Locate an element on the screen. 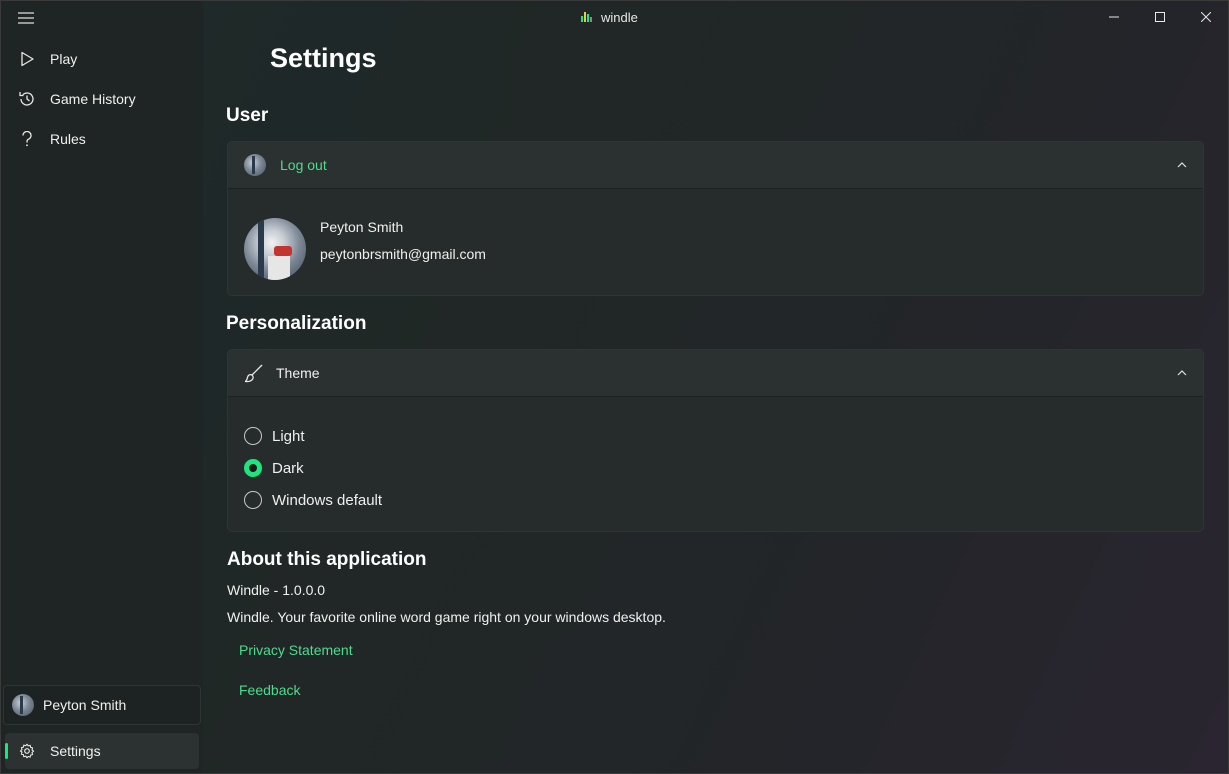 This screenshot has height=774, width=1229. section-title-user: User is located at coordinates (247, 115).